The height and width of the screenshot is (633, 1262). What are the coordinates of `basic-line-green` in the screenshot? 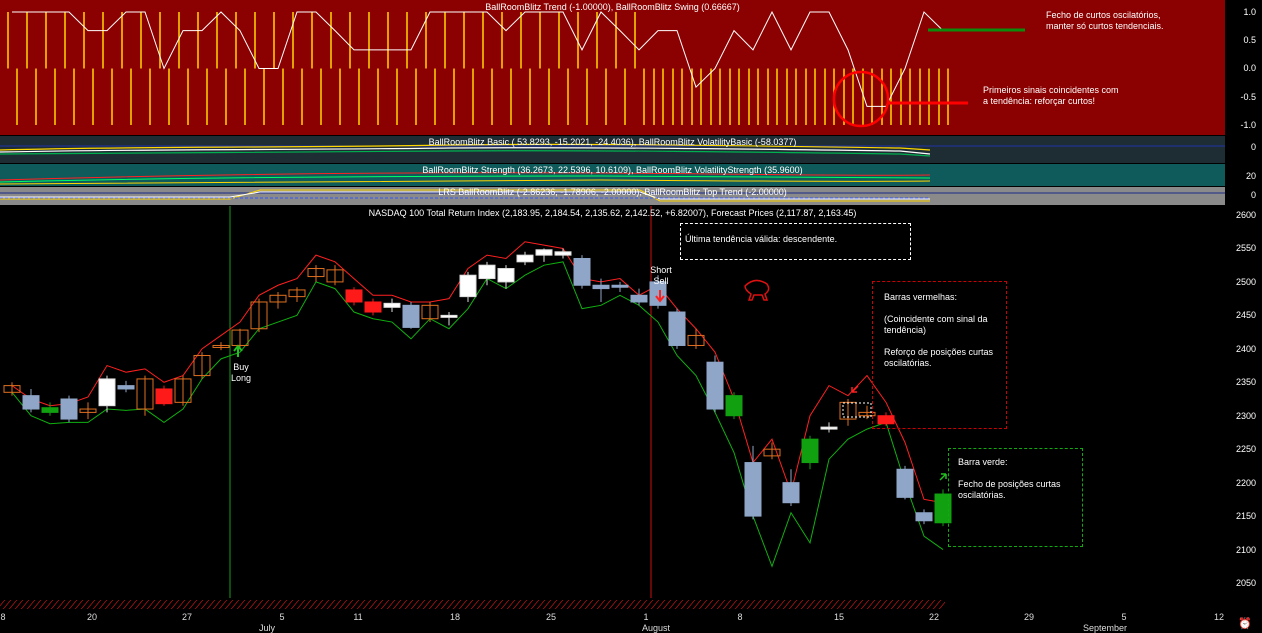 It's located at (465, 153).